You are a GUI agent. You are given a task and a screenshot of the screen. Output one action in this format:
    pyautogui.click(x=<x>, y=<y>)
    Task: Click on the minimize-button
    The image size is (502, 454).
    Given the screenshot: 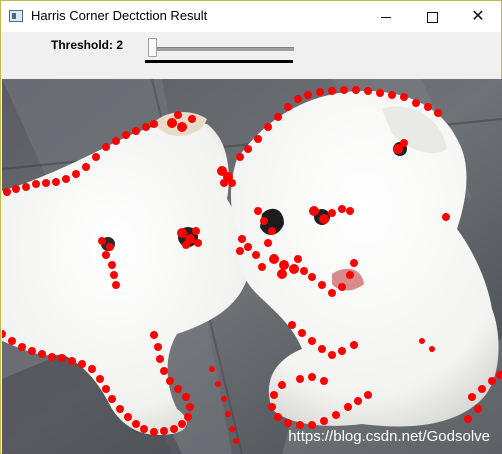 What is the action you would take?
    pyautogui.click(x=386, y=16)
    